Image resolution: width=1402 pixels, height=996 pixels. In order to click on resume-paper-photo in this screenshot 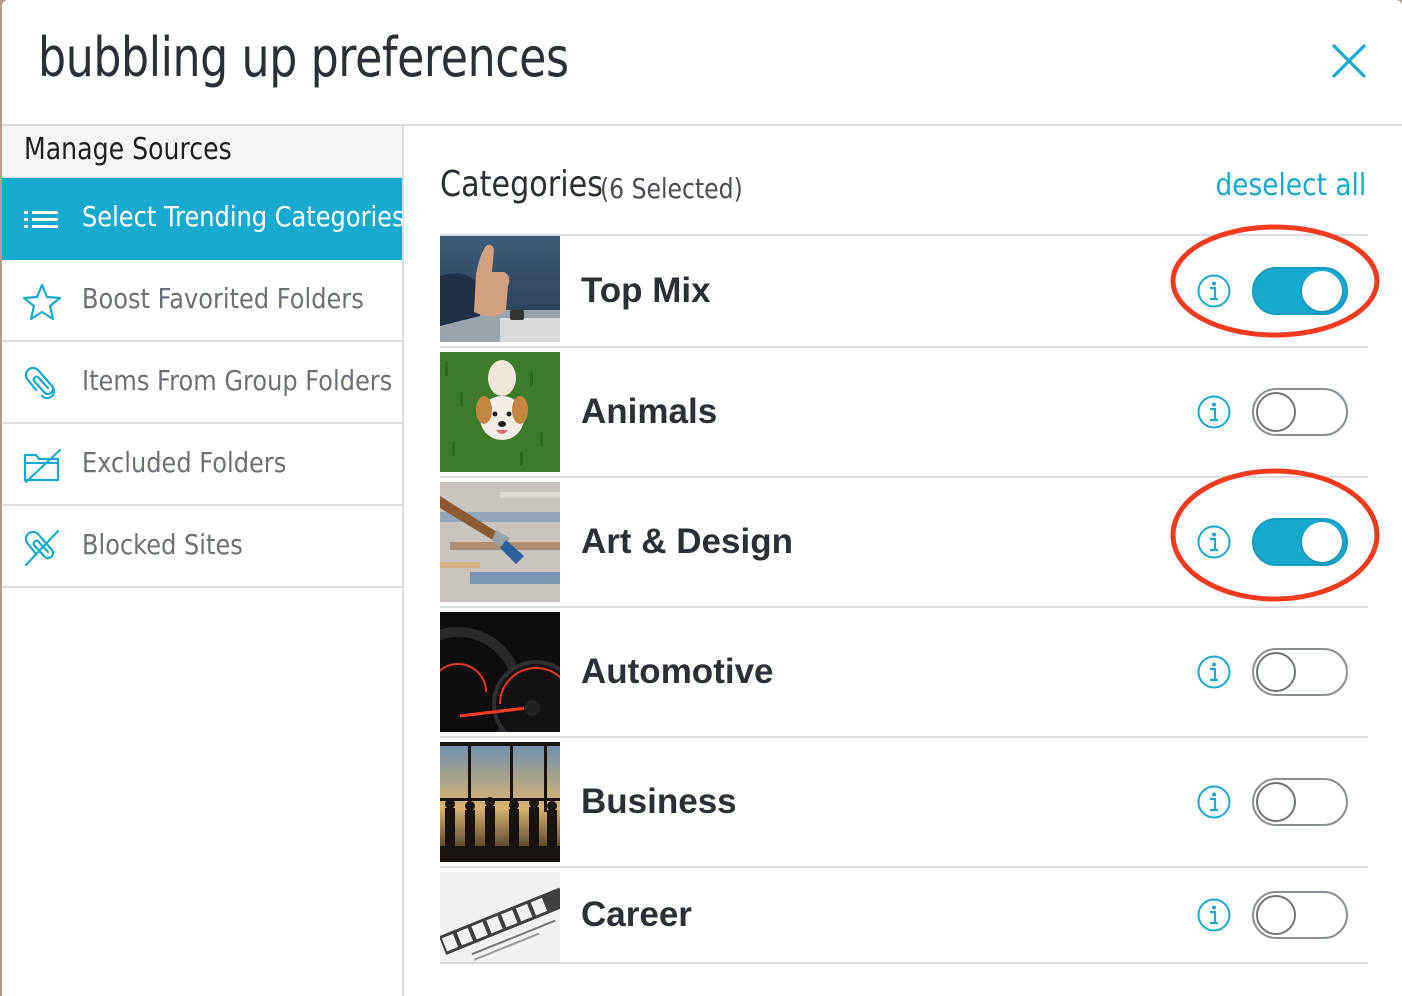, I will do `click(500, 917)`.